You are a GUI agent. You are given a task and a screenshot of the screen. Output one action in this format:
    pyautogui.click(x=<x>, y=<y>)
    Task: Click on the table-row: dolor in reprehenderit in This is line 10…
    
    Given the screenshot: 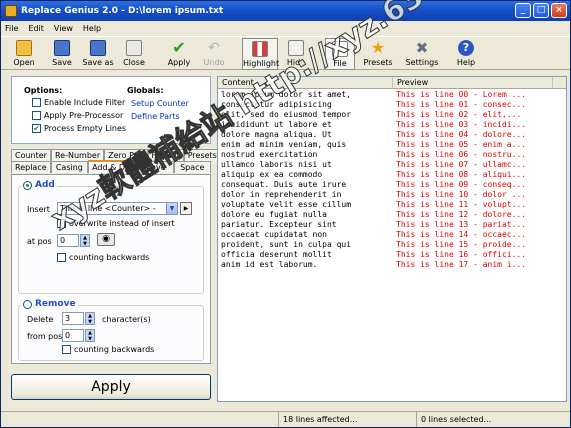 What is the action you would take?
    pyautogui.click(x=392, y=195)
    